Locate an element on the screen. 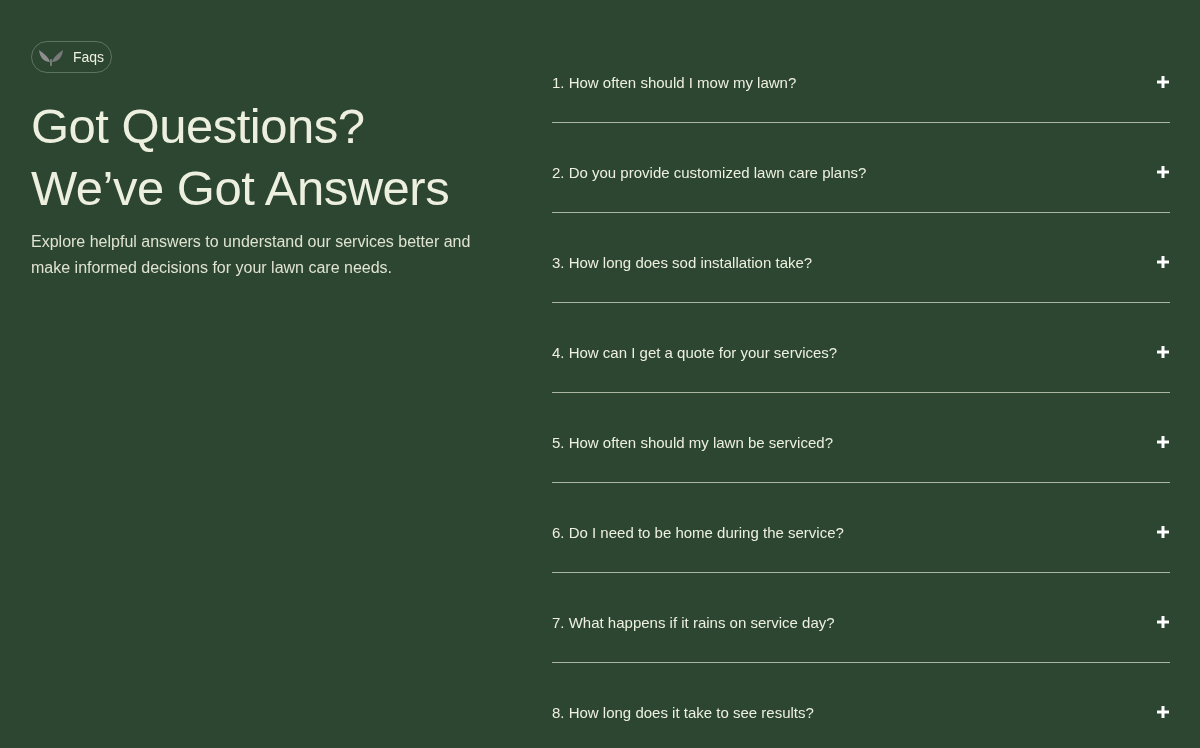 The image size is (1200, 748). faq-question-button: 1. How often should I mow my lawn? is located at coordinates (861, 82).